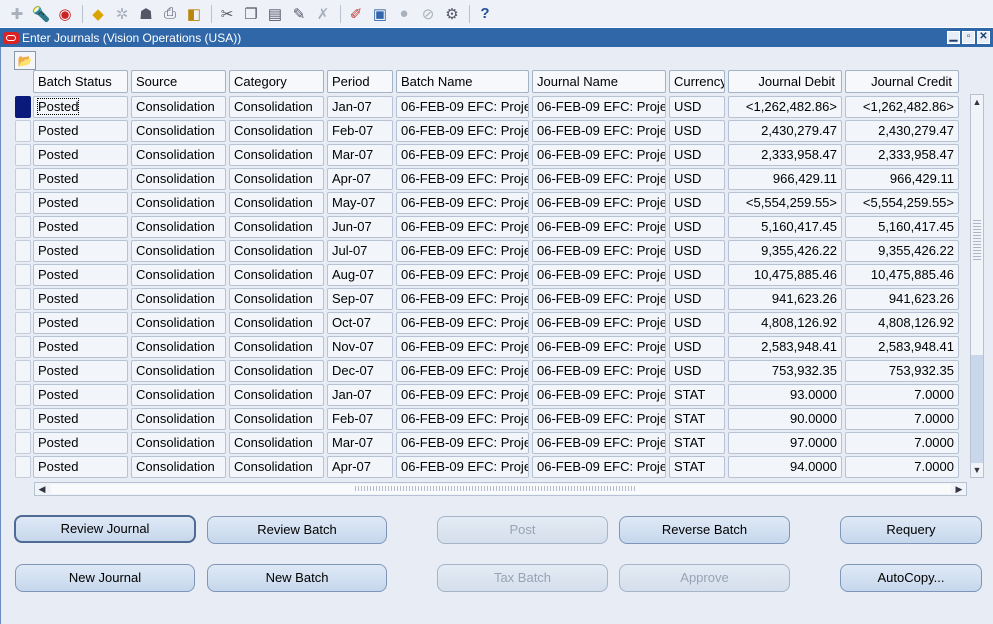  I want to click on cell-journal-credit: <5,554,259.55>, so click(902, 203).